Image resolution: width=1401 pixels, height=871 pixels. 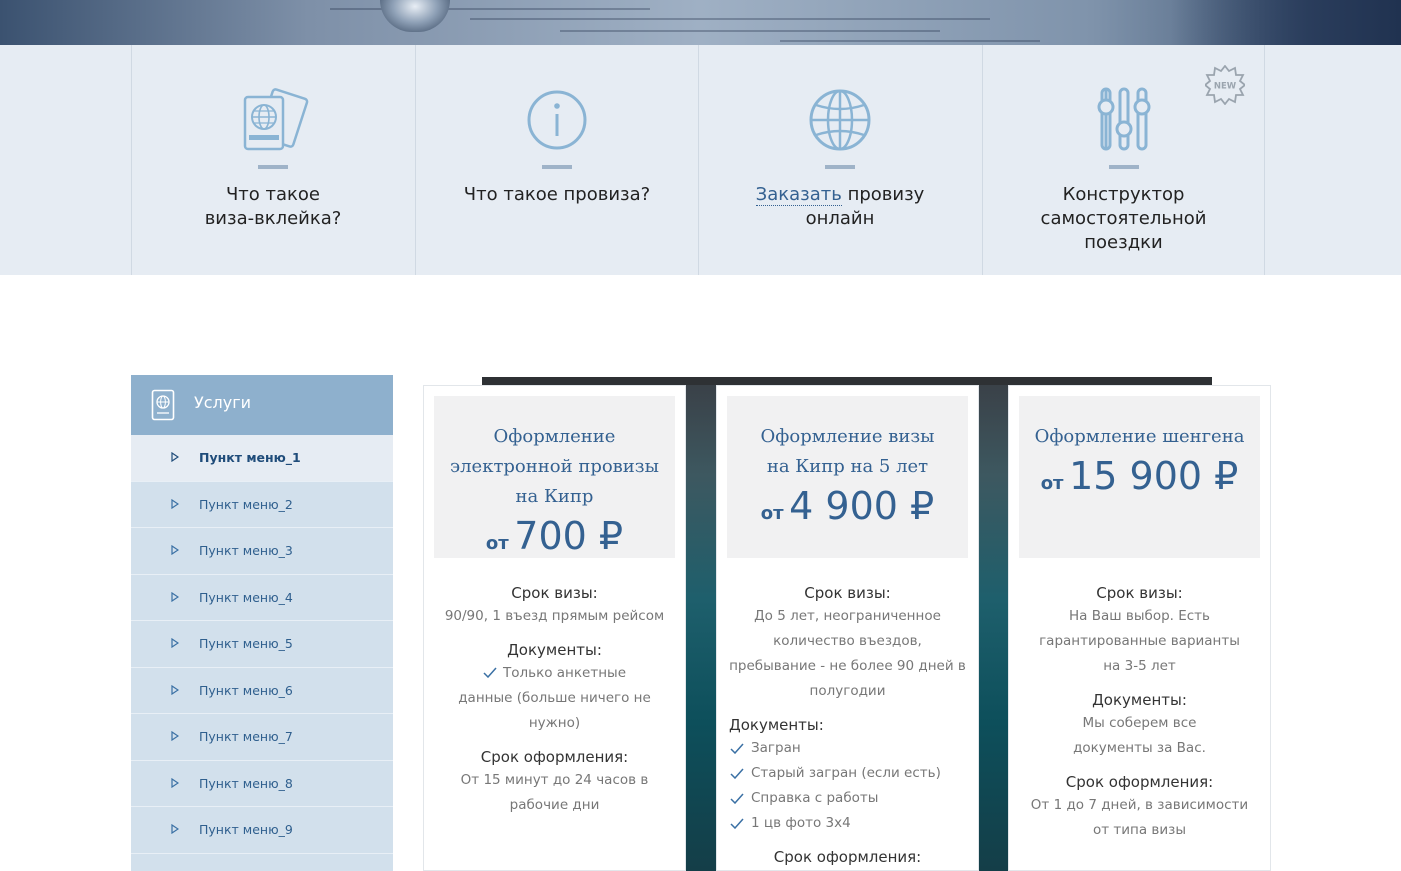 What do you see at coordinates (554, 536) in the screenshot?
I see `card-price: от 700 ₽` at bounding box center [554, 536].